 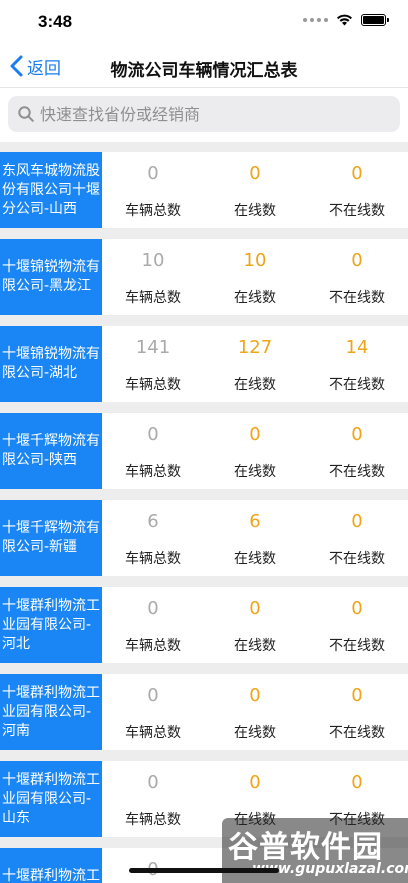 I want to click on back-button: 返回, so click(x=35, y=66).